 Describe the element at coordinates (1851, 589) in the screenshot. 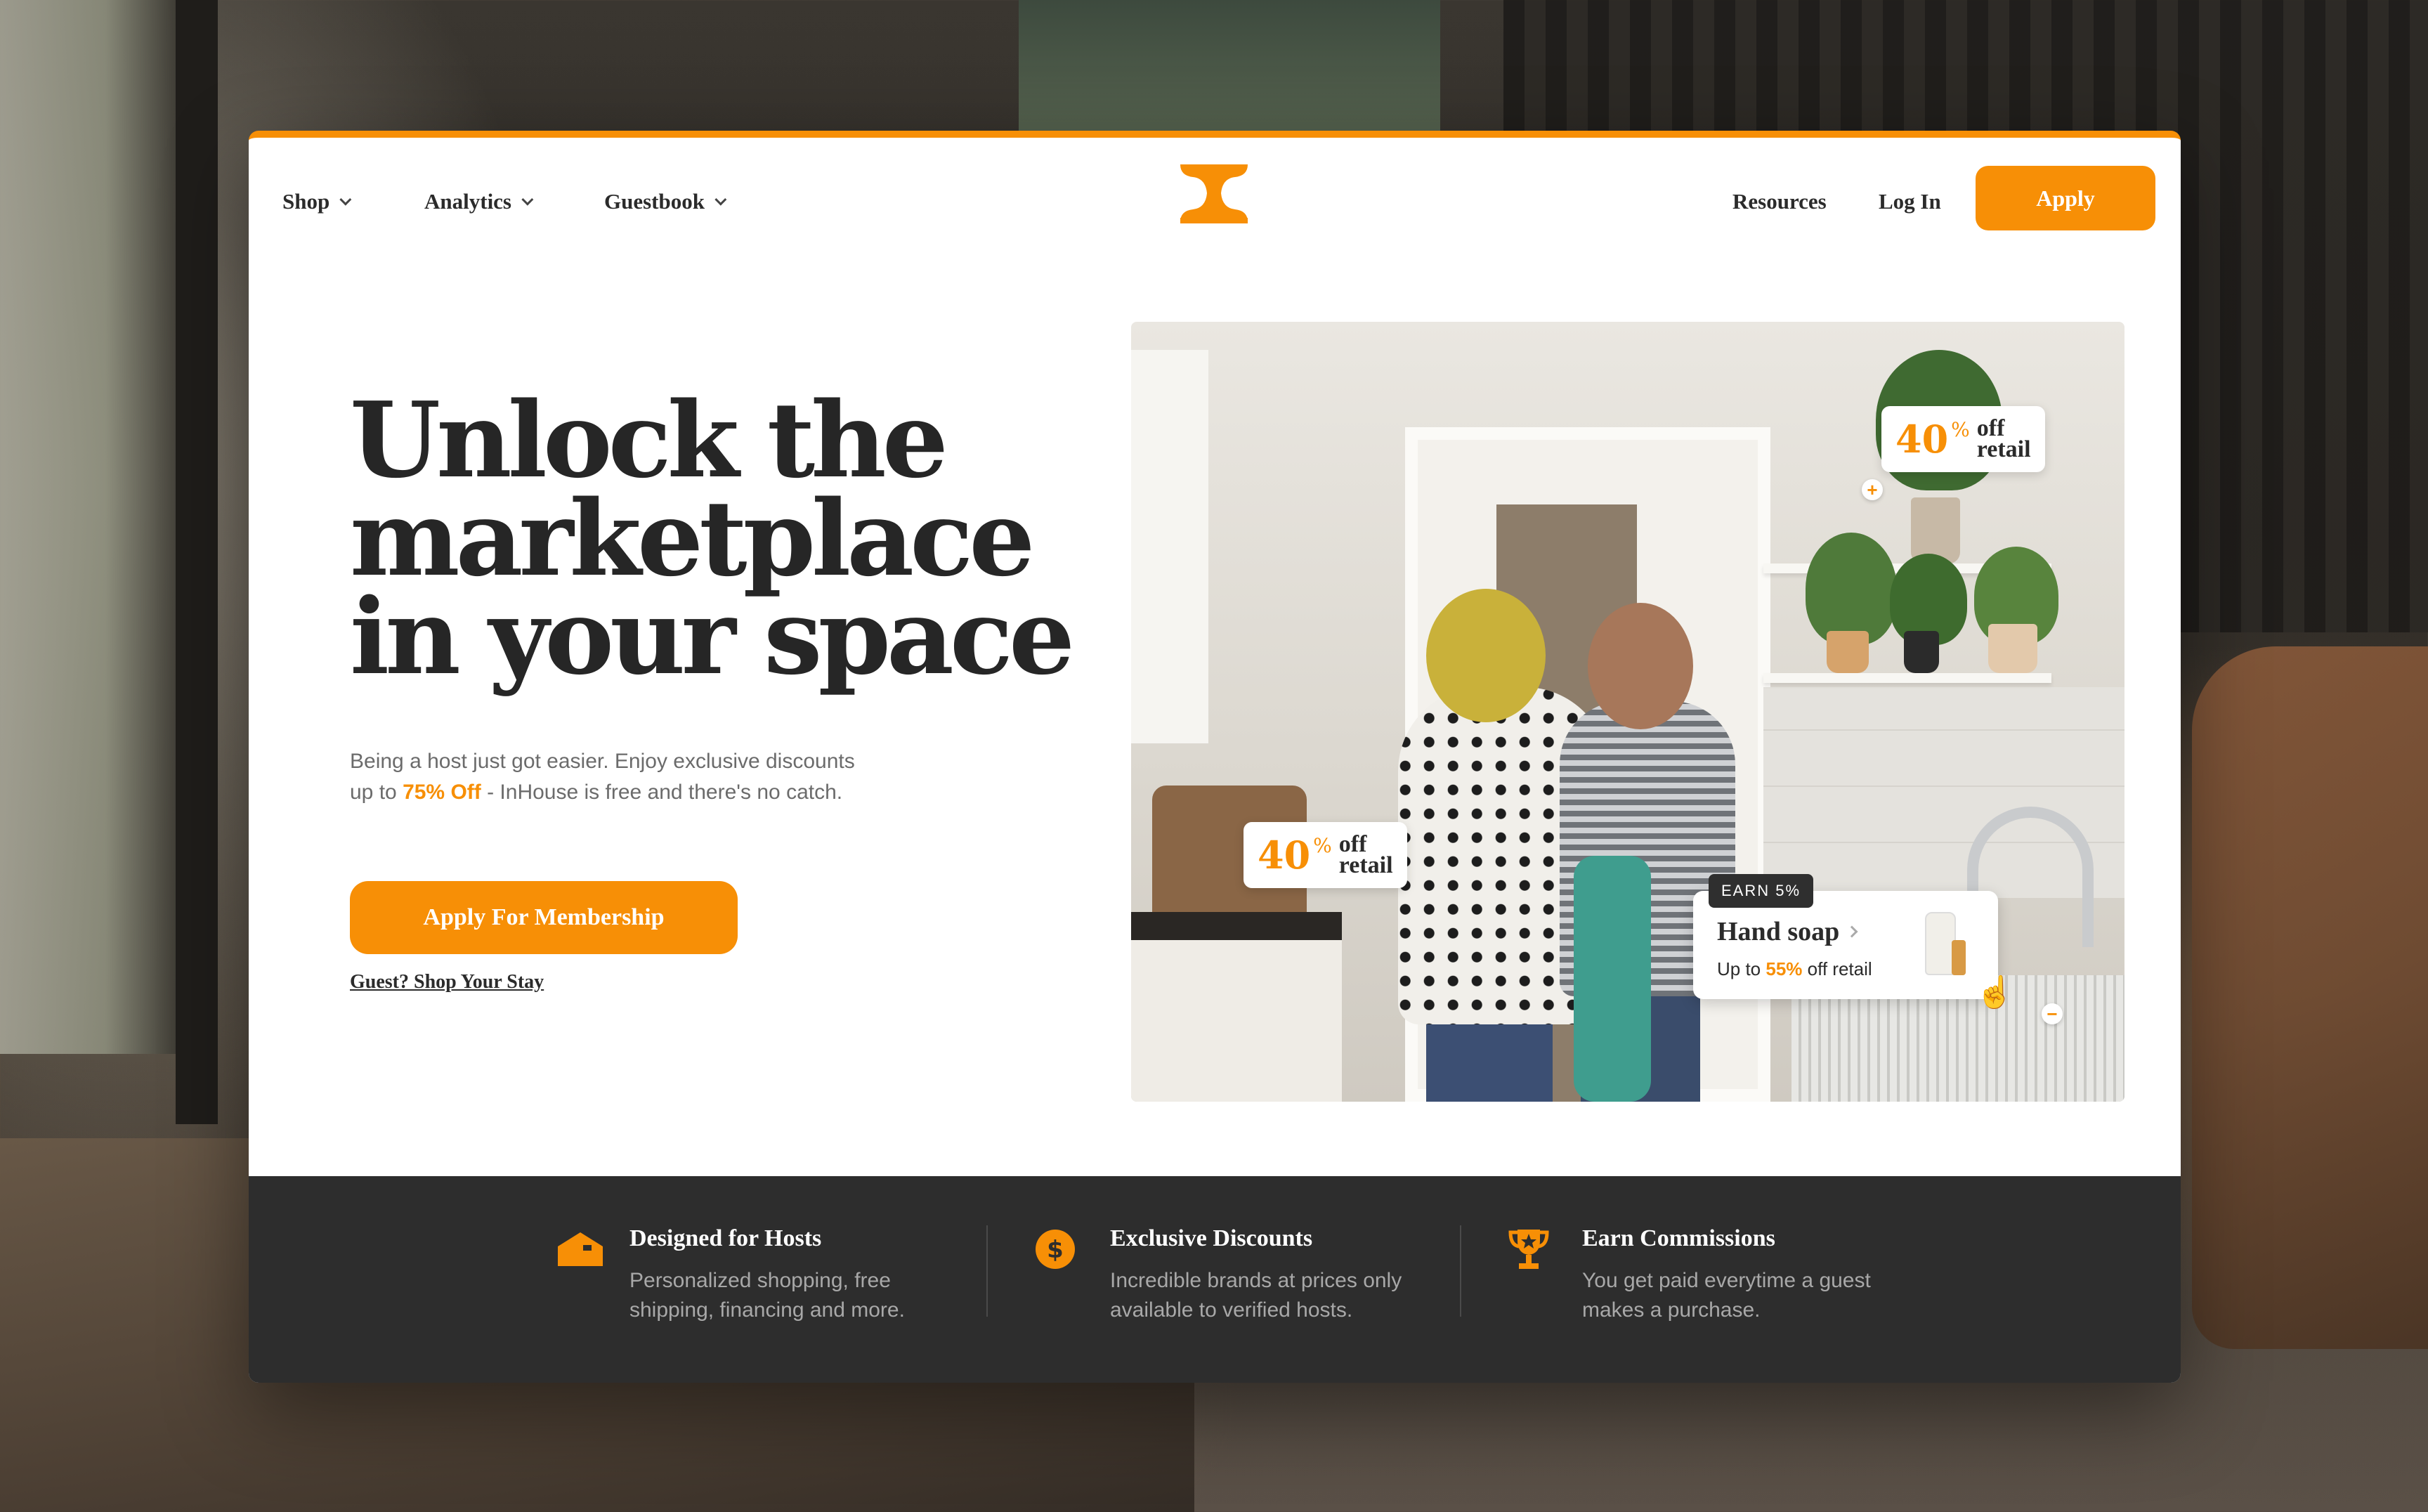

I see `photo-plant` at that location.